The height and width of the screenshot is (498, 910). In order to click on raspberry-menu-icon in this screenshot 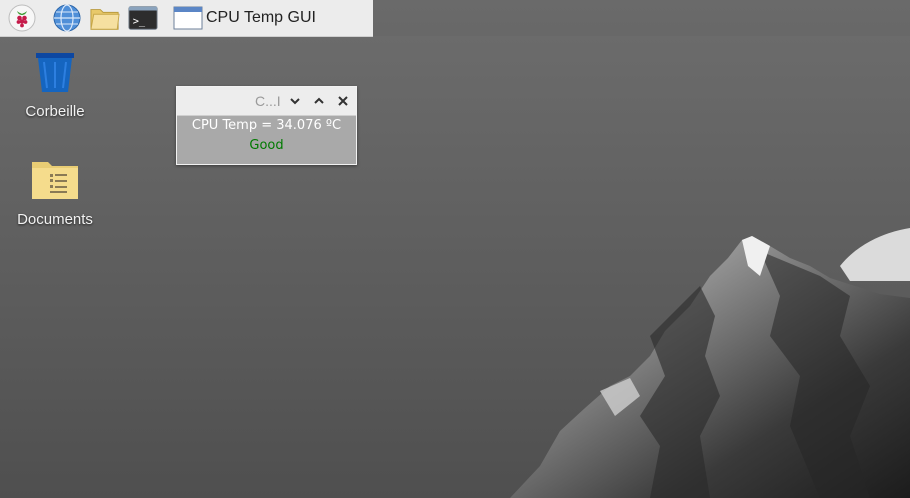, I will do `click(22, 18)`.